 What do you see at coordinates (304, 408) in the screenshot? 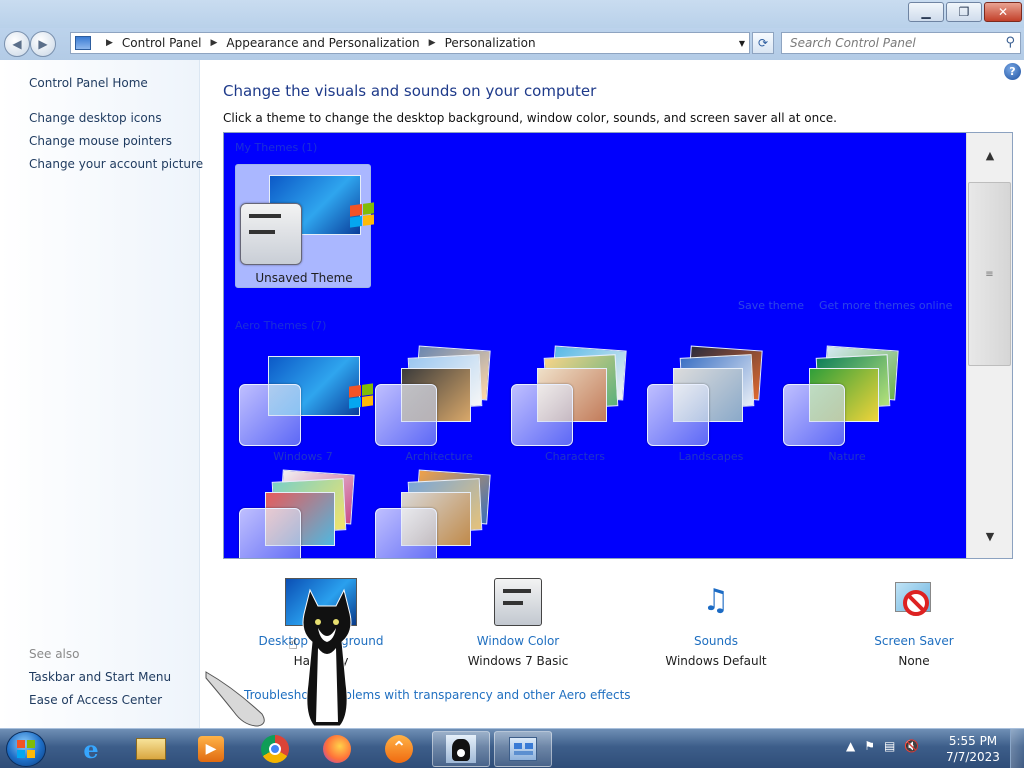
I see `theme-windows-7: Windows 7` at bounding box center [304, 408].